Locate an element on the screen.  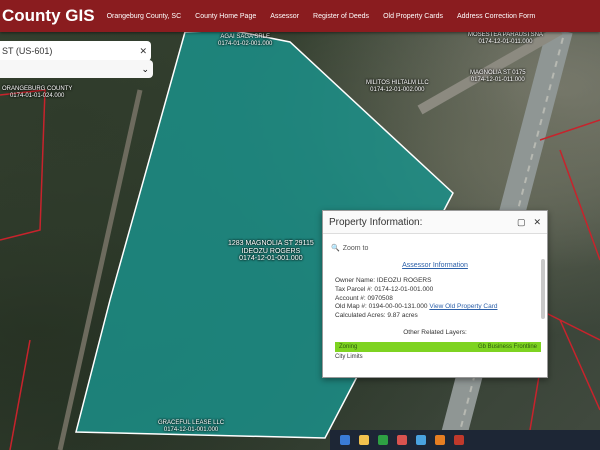
zoom-to-label: Zoom to is located at coordinates (355, 248).